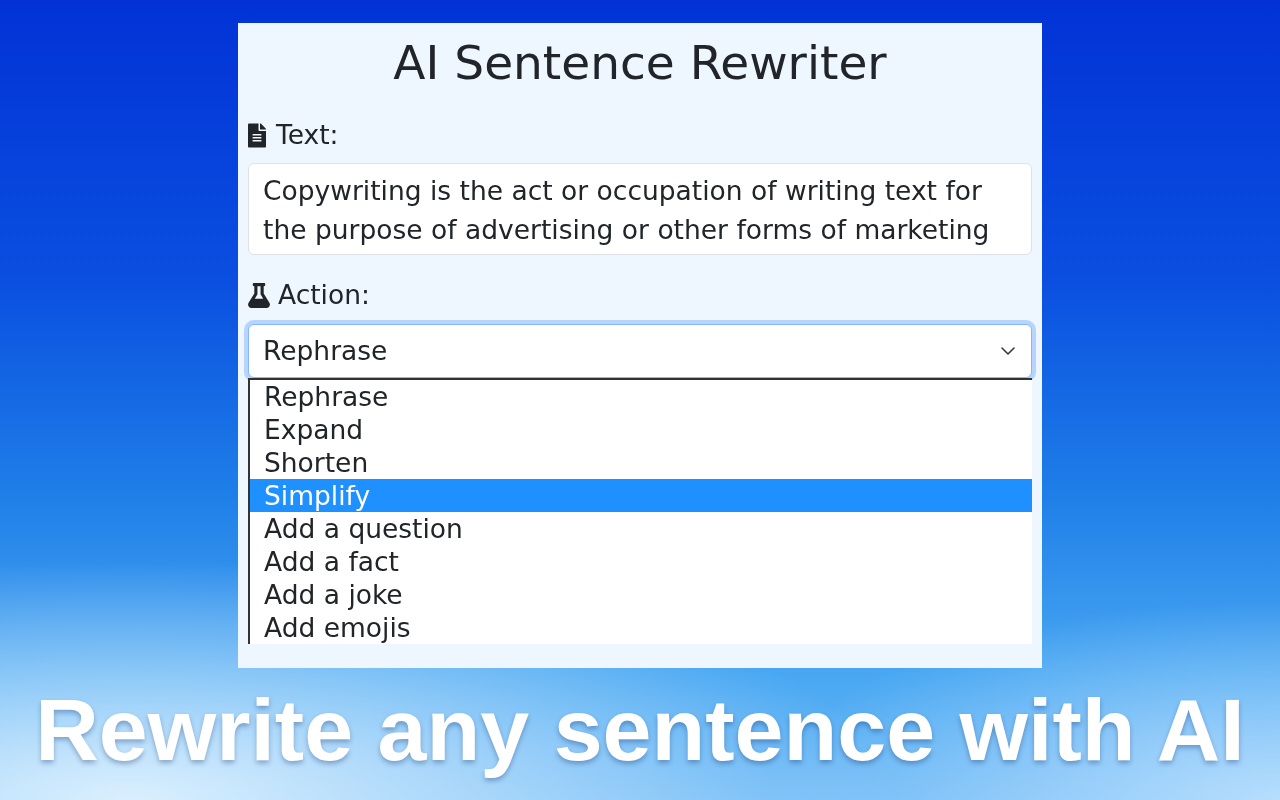 The height and width of the screenshot is (800, 1280). Describe the element at coordinates (640, 209) in the screenshot. I see `text-input: Copywriting is the act or occupation of writing text for the purpose of advertising or other forms of marketing` at that location.